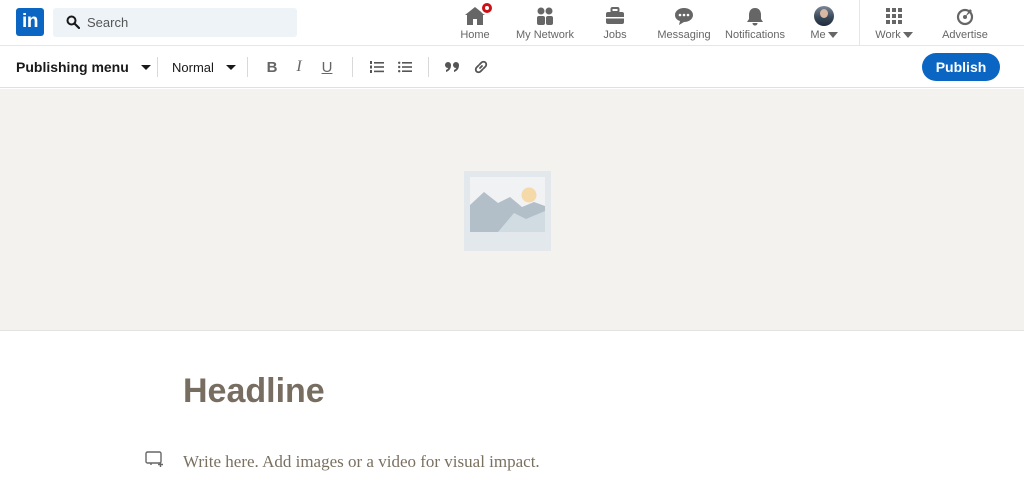 This screenshot has width=1024, height=499. I want to click on add-media-icon, so click(155, 459).